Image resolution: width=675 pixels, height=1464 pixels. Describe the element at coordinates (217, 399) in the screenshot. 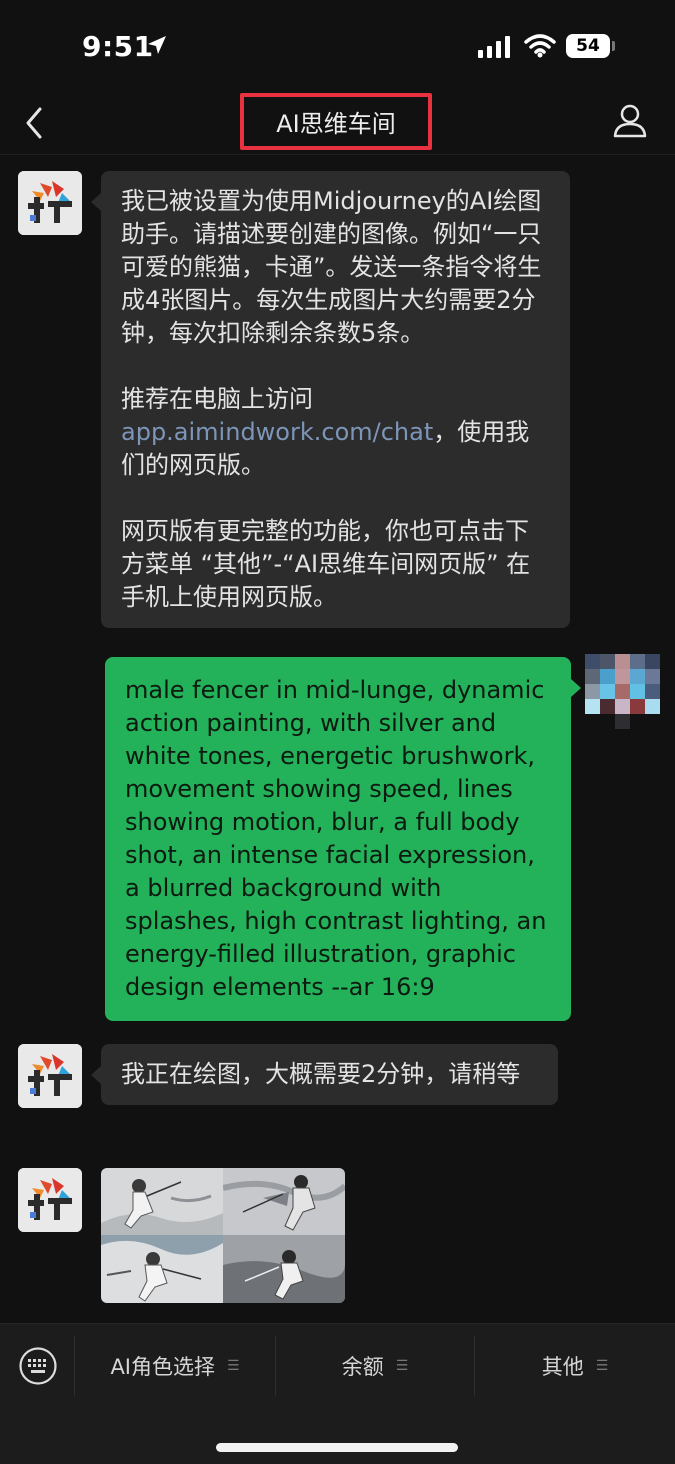

I see `welcome-paragraph-2-prefix: 推荐在电脑上访问` at that location.